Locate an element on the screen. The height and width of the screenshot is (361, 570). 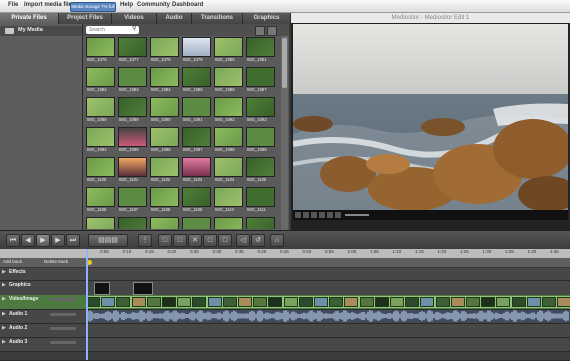
media-thumbnail: IMG_1110 is located at coordinates (228, 201).